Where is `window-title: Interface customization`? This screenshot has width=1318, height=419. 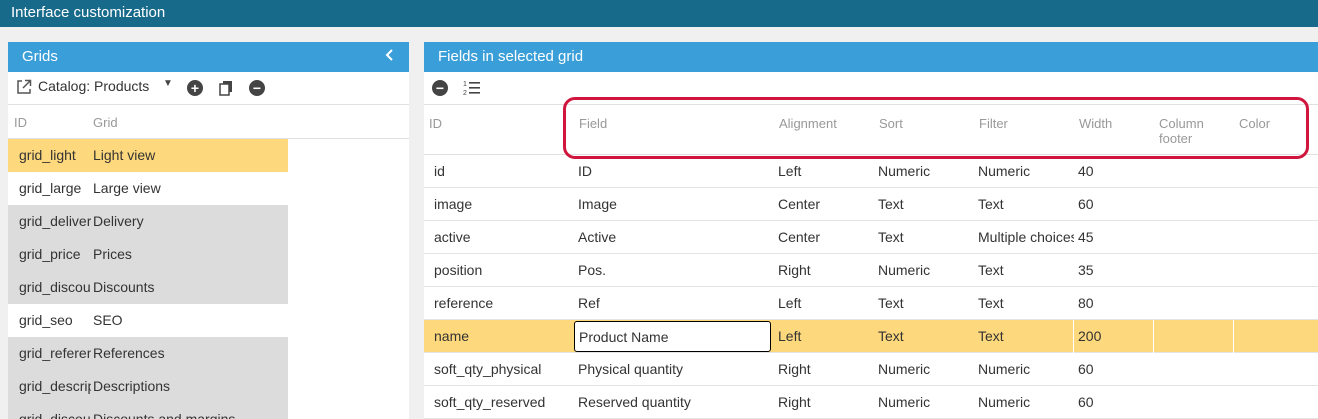 window-title: Interface customization is located at coordinates (659, 13).